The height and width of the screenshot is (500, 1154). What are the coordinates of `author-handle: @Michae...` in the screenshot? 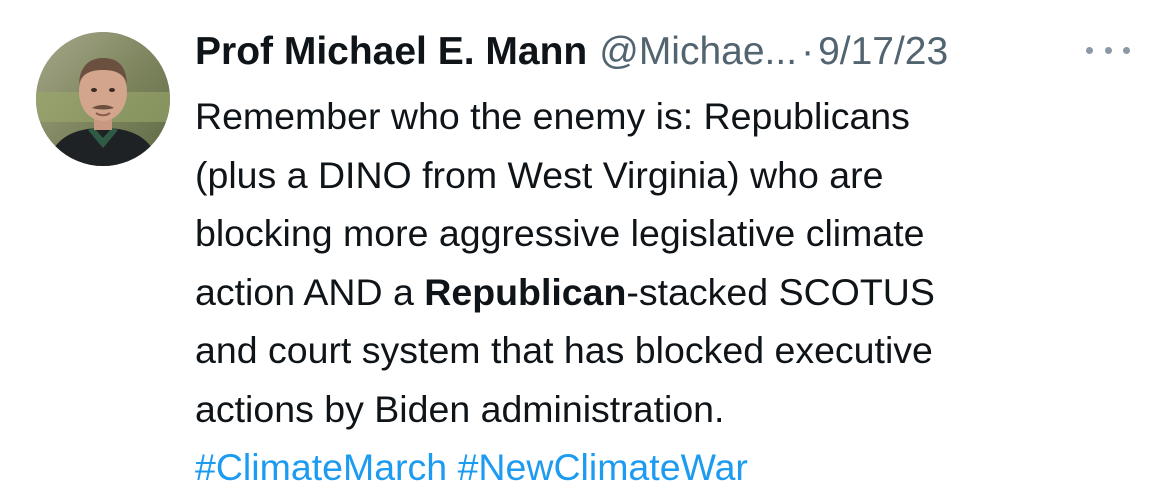 It's located at (698, 52).